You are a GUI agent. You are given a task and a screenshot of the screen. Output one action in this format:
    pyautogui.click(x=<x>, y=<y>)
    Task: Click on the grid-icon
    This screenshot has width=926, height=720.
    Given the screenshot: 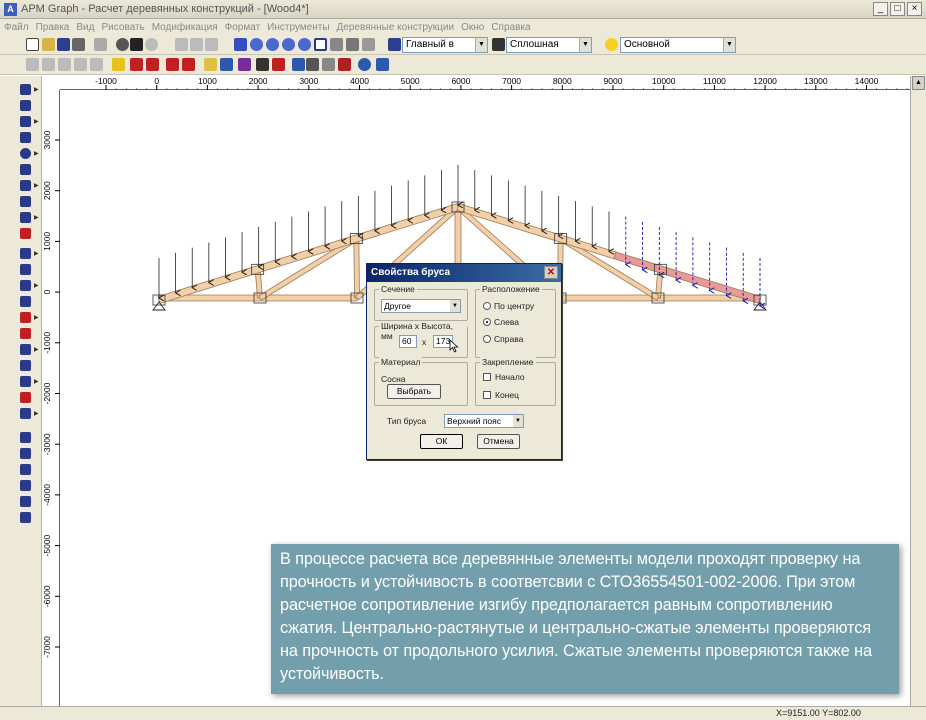 What is the action you would take?
    pyautogui.click(x=352, y=44)
    